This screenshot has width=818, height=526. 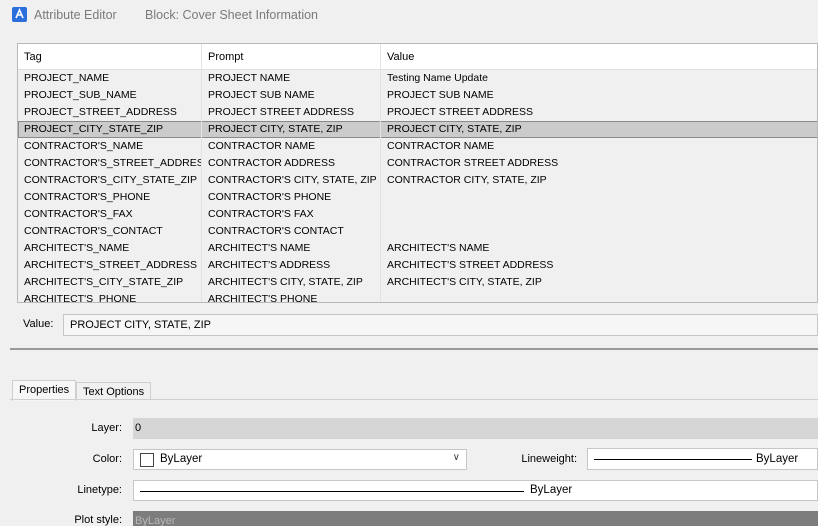 What do you see at coordinates (549, 459) in the screenshot?
I see `lineweight-label: Lineweight:` at bounding box center [549, 459].